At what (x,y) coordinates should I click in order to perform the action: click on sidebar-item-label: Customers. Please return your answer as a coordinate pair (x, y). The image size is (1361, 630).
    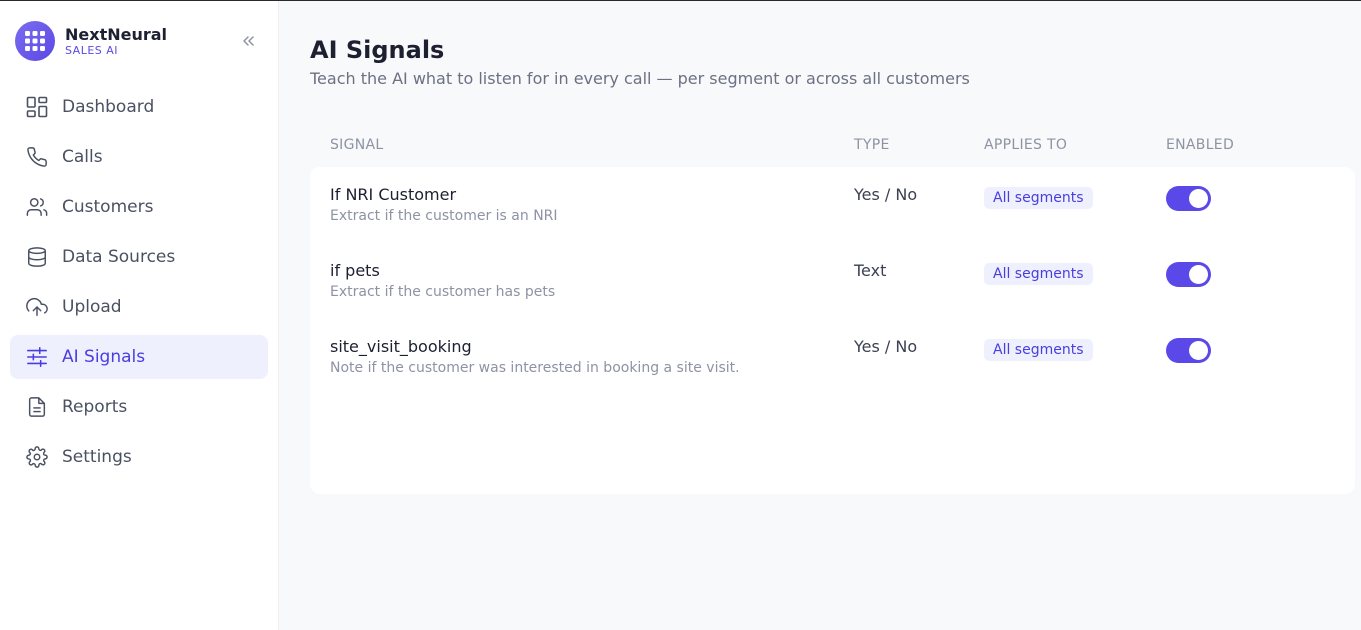
    Looking at the image, I should click on (108, 207).